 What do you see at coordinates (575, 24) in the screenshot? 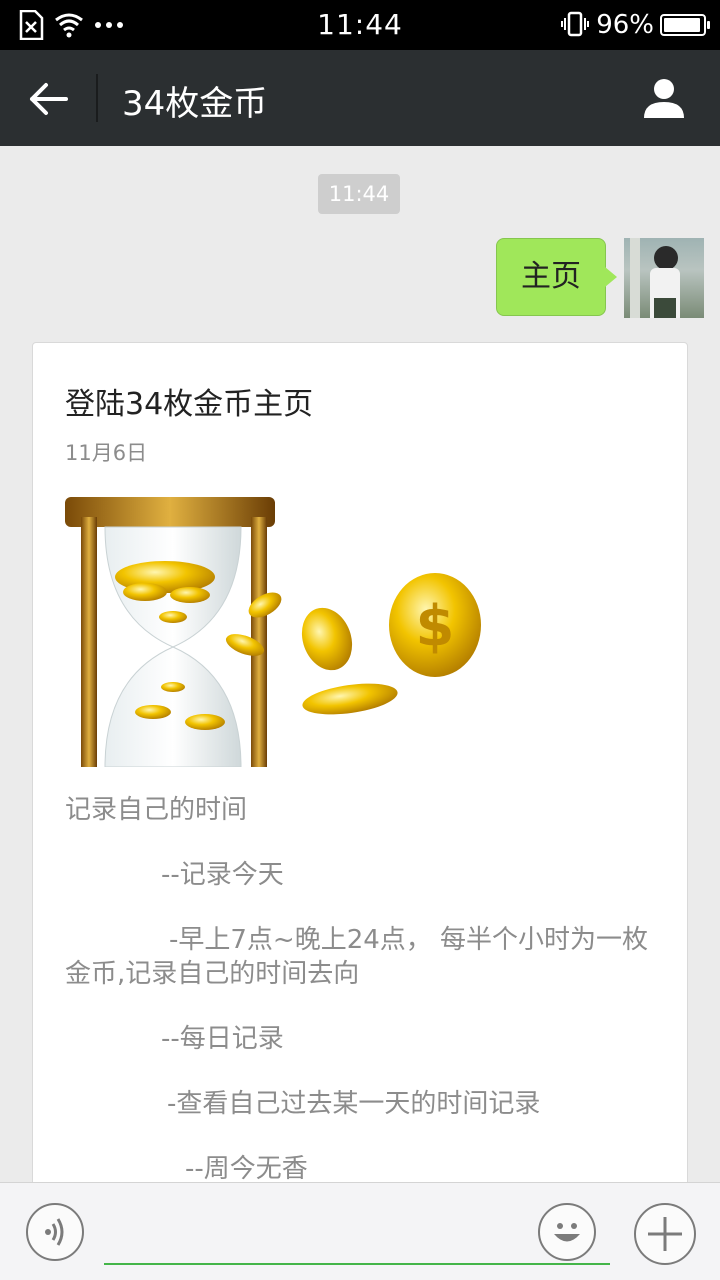
I see `vibrate-icon` at bounding box center [575, 24].